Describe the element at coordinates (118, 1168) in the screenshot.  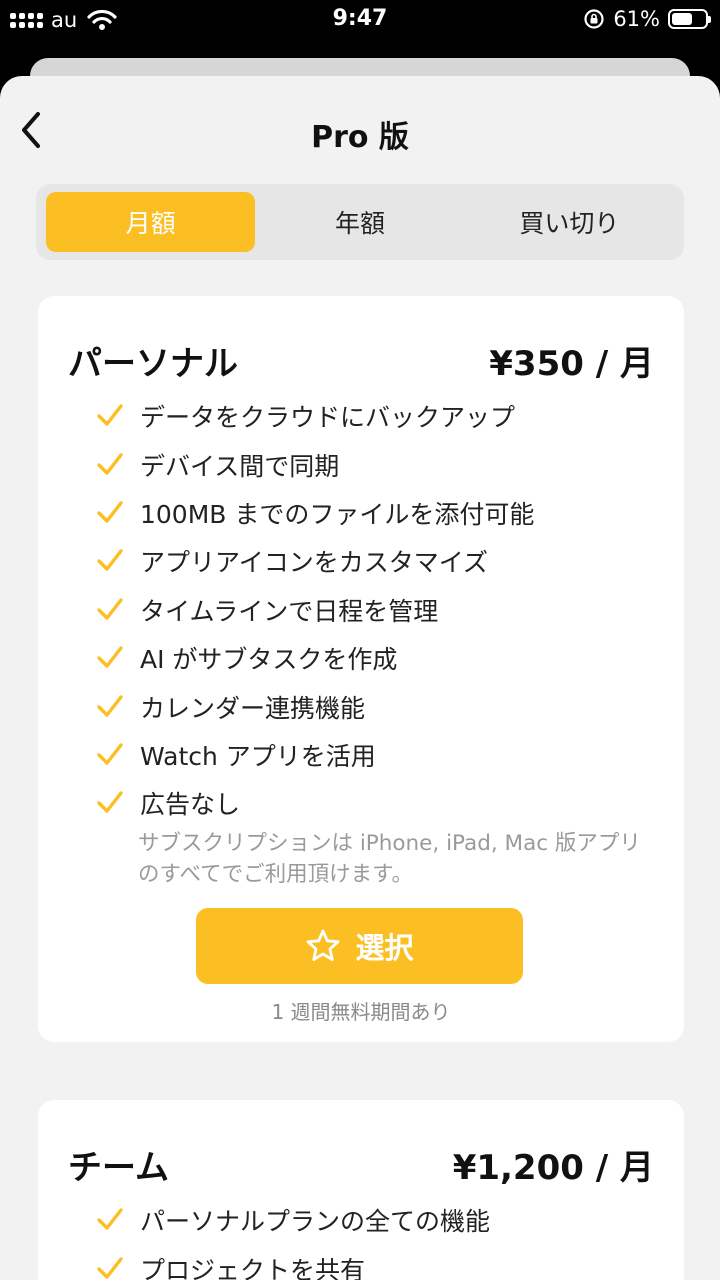
I see `plan-name: チーム` at that location.